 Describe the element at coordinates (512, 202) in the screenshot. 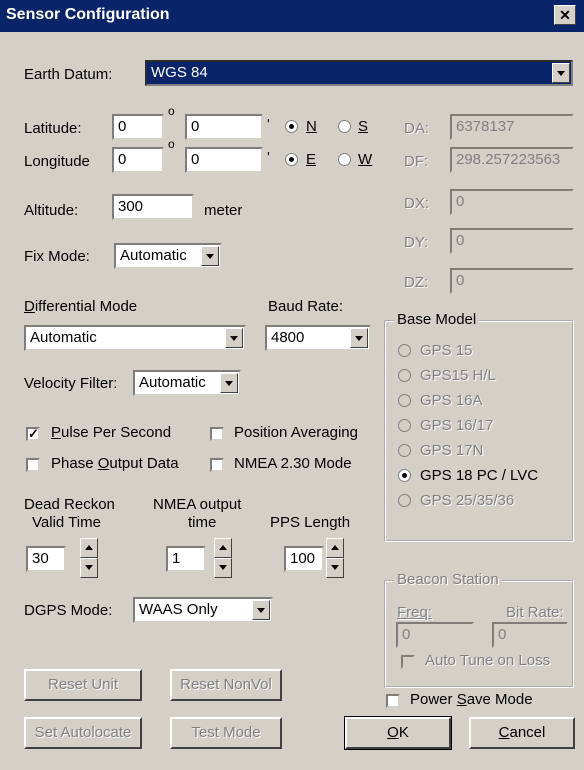

I see `dx-field: 0` at that location.